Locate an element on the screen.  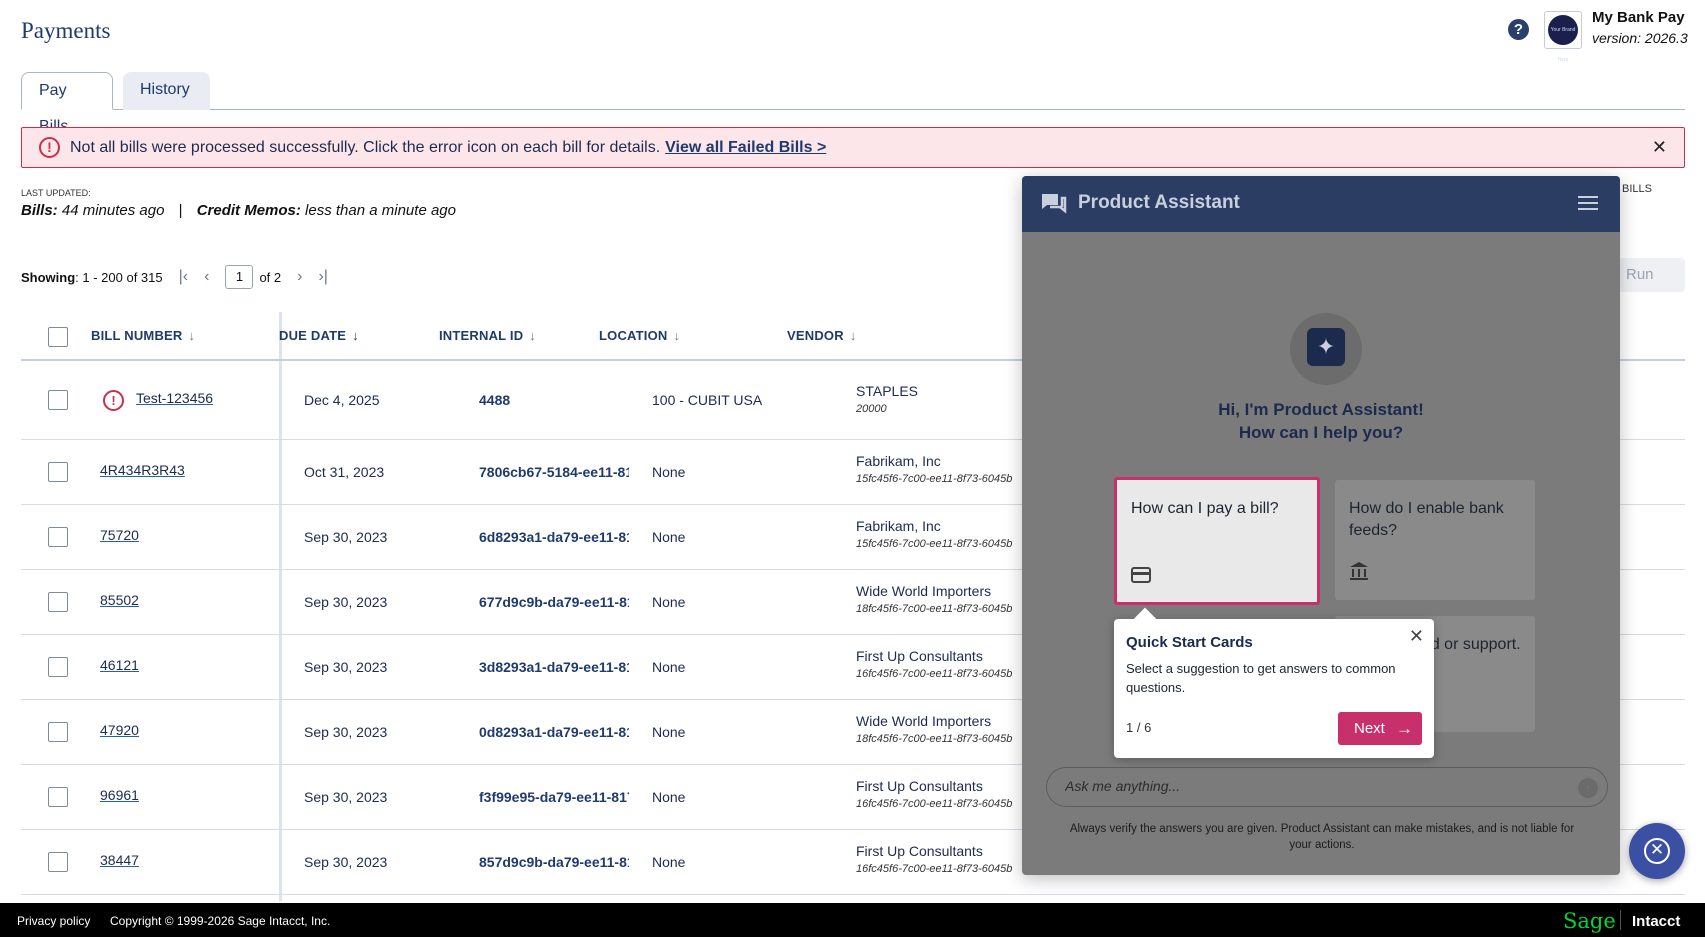
assistant-close-toggle-button: ✕ is located at coordinates (1657, 851).